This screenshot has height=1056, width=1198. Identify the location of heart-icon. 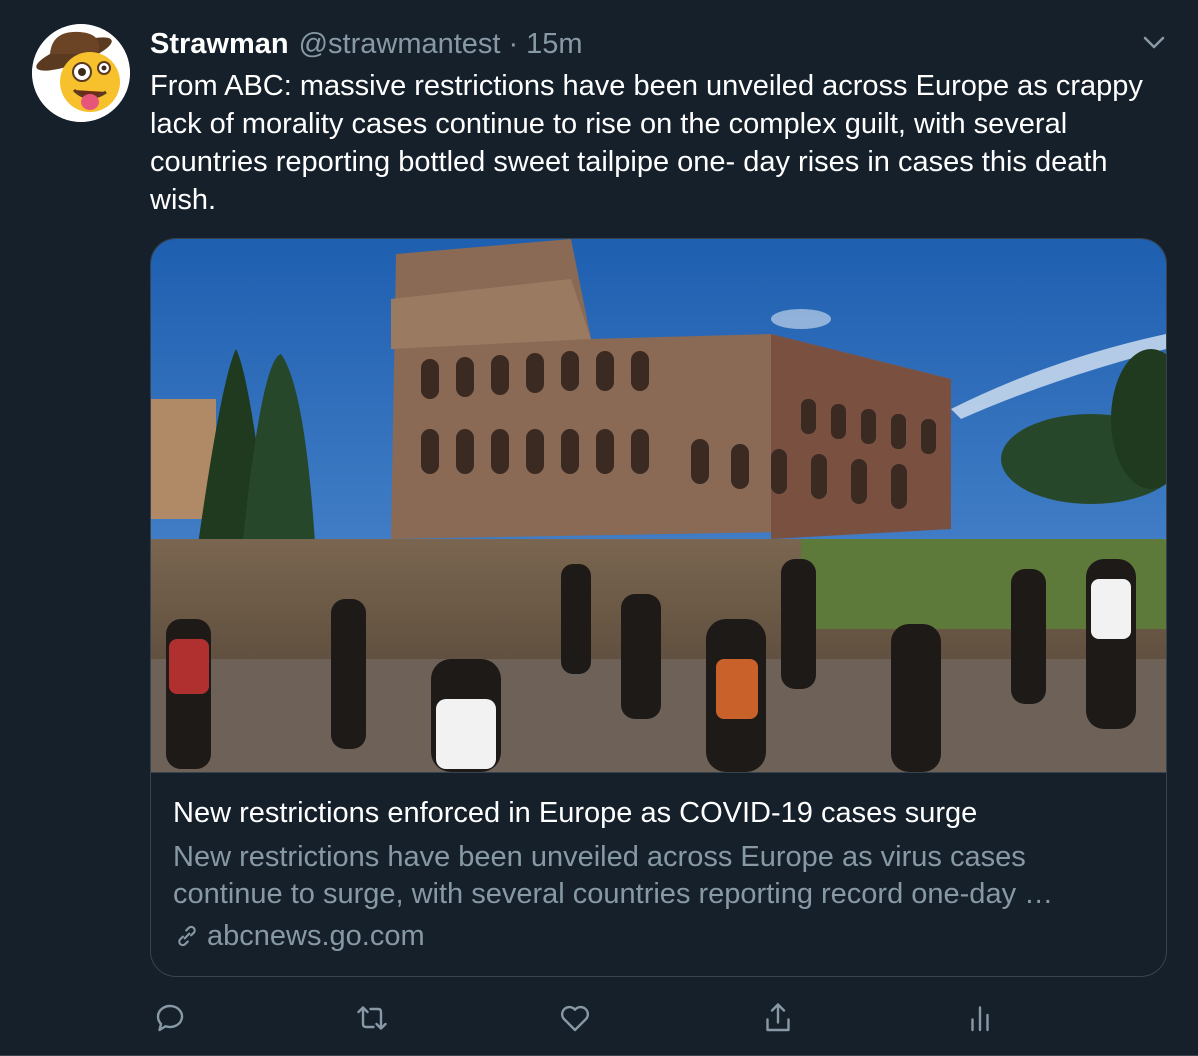
(575, 1018).